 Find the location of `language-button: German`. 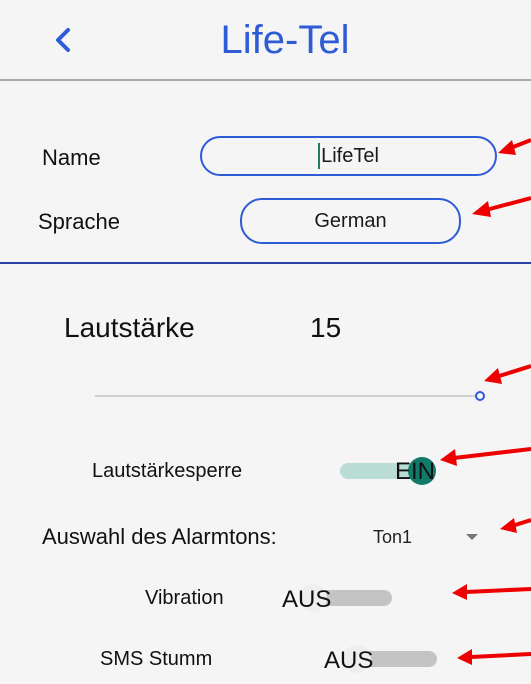

language-button: German is located at coordinates (350, 221).